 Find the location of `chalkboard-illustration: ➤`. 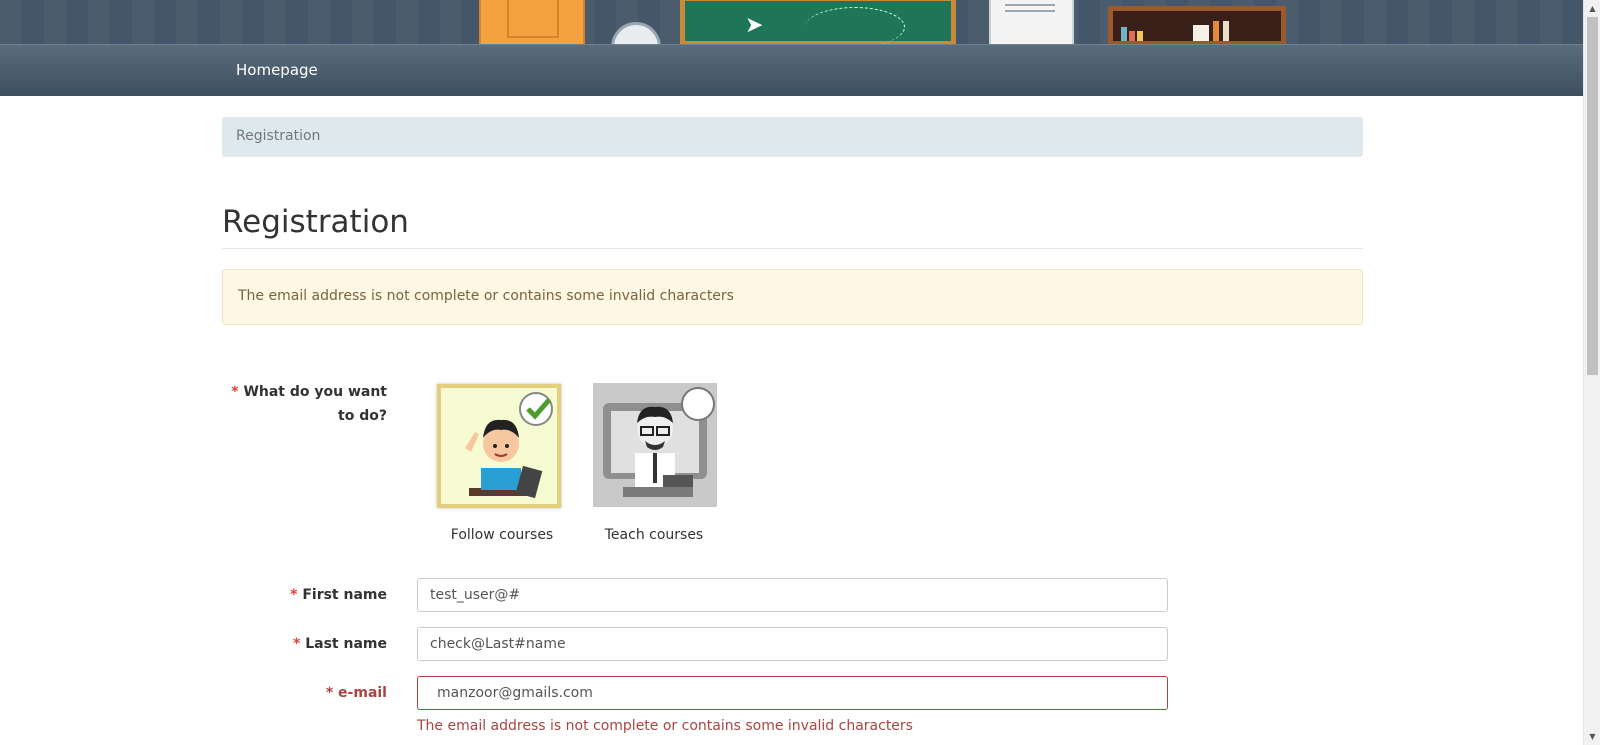

chalkboard-illustration: ➤ is located at coordinates (818, 22).